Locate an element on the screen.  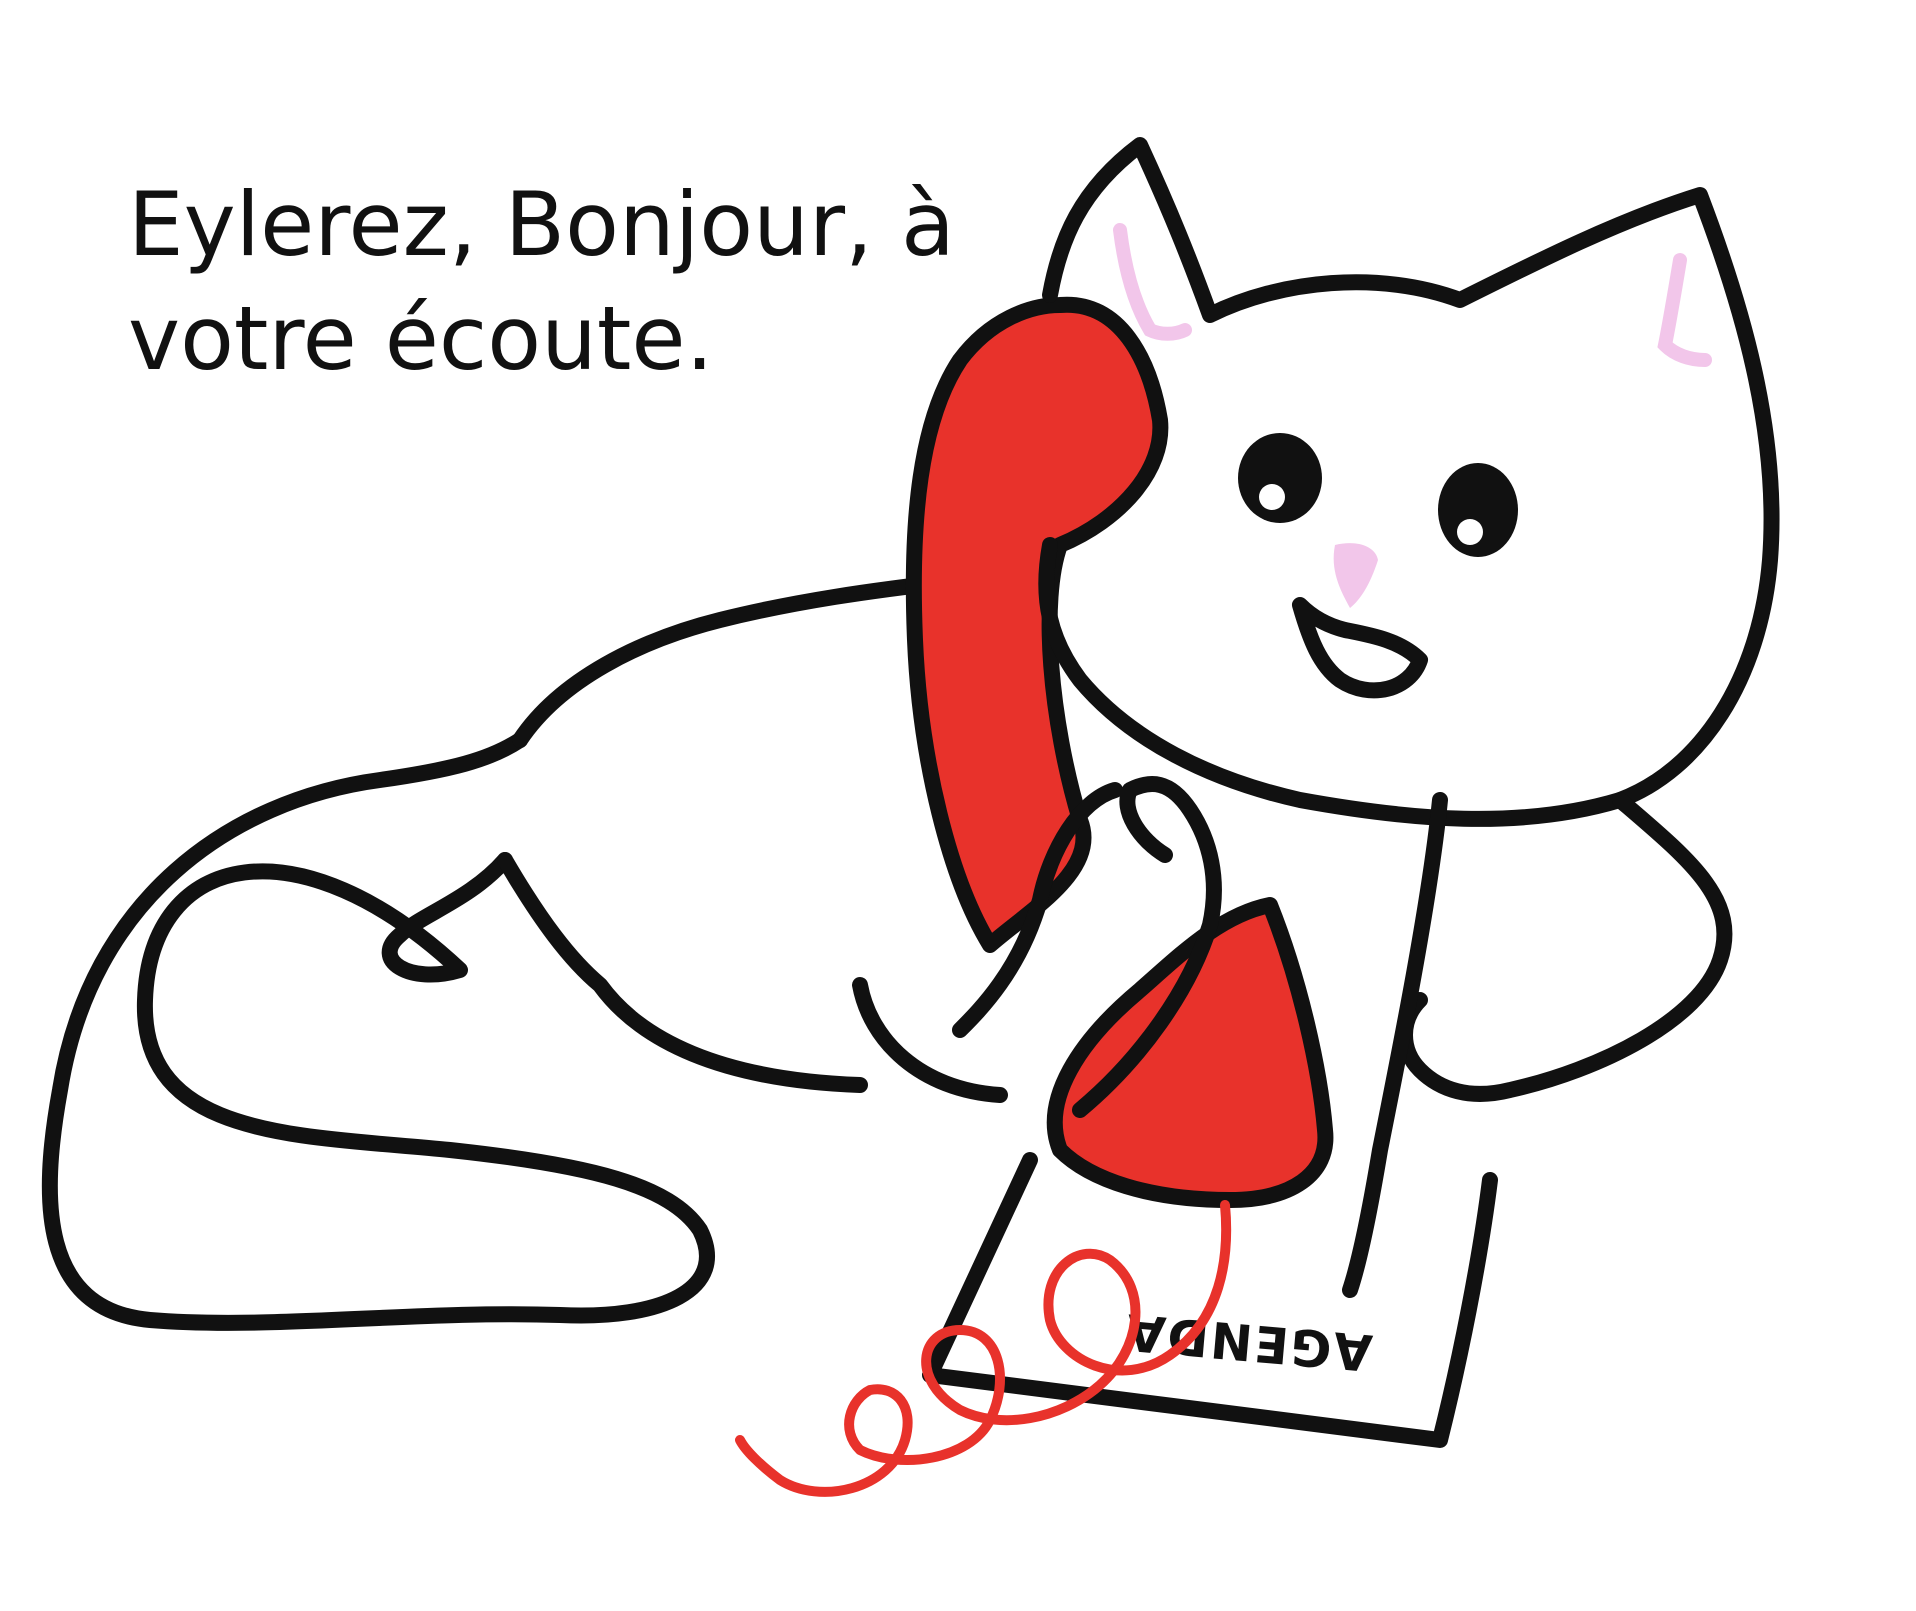
telephone-base is located at coordinates (1190, 1052).